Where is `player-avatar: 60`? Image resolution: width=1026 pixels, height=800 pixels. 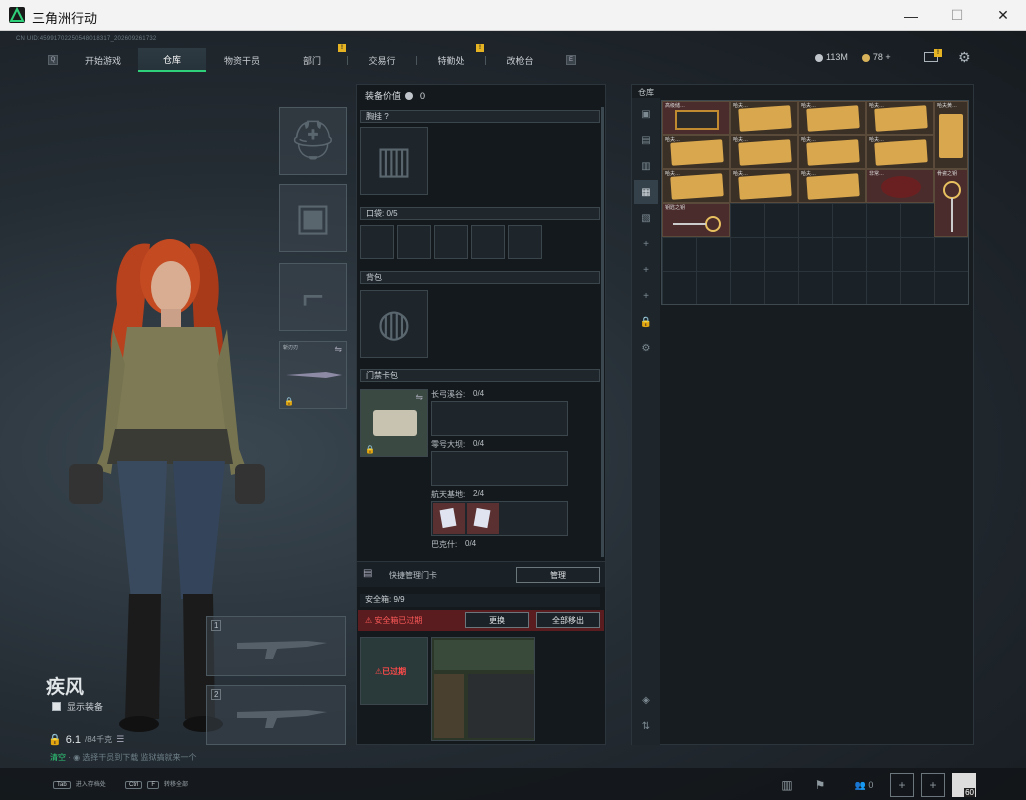
player-avatar: 60 is located at coordinates (964, 785).